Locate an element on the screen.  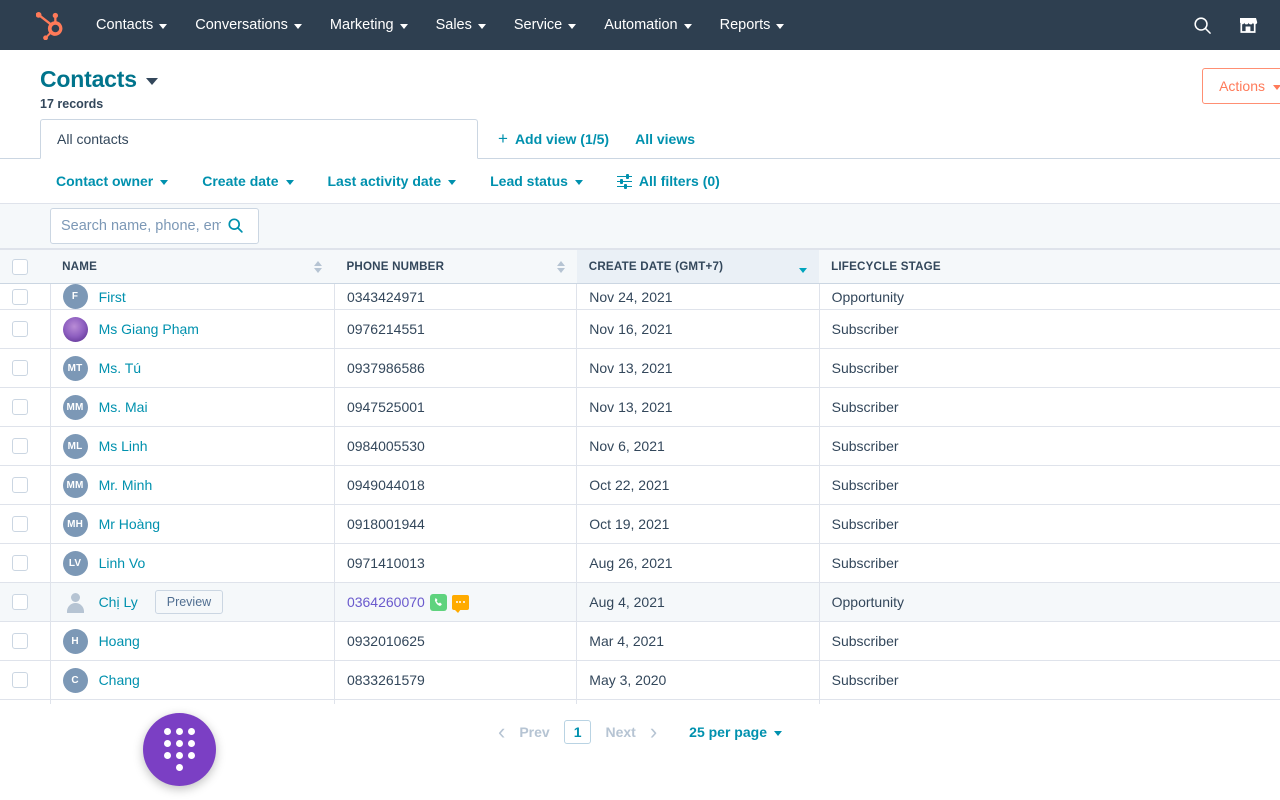
name-cell: LV Linh Vo is located at coordinates (192, 563).